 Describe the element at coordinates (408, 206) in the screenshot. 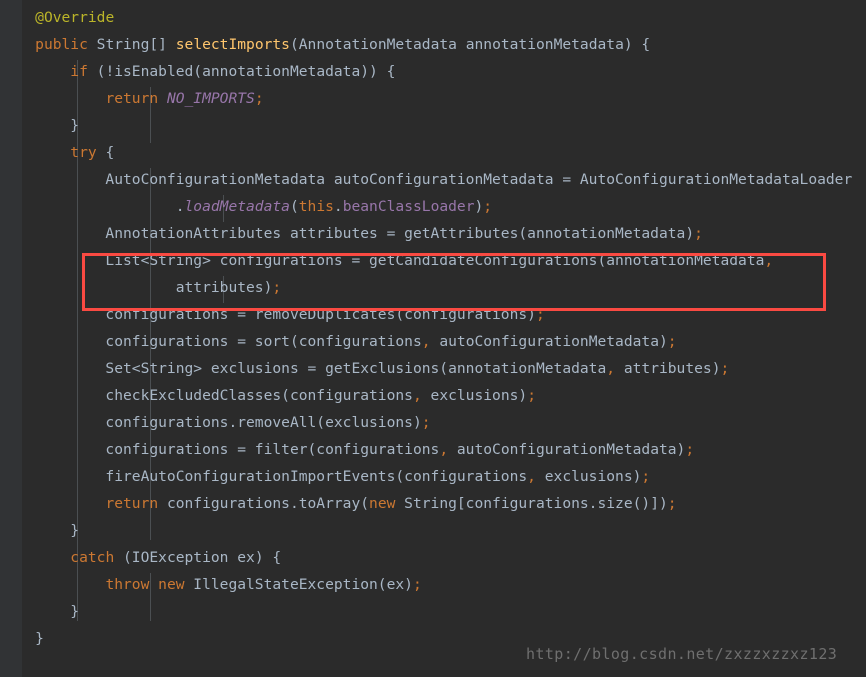

I see `code-token: beanClassLoader` at that location.